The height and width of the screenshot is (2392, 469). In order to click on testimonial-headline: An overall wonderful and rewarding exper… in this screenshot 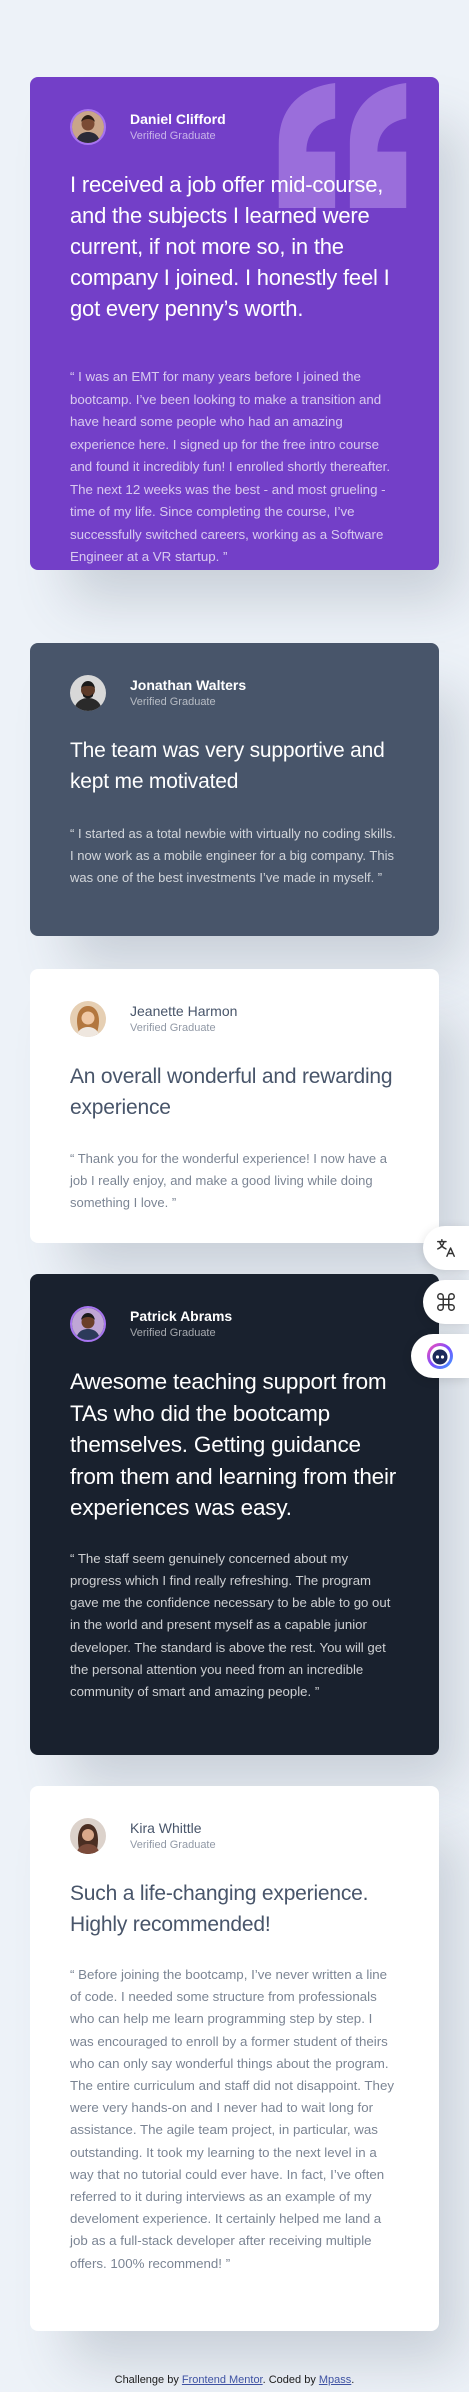, I will do `click(231, 1092)`.